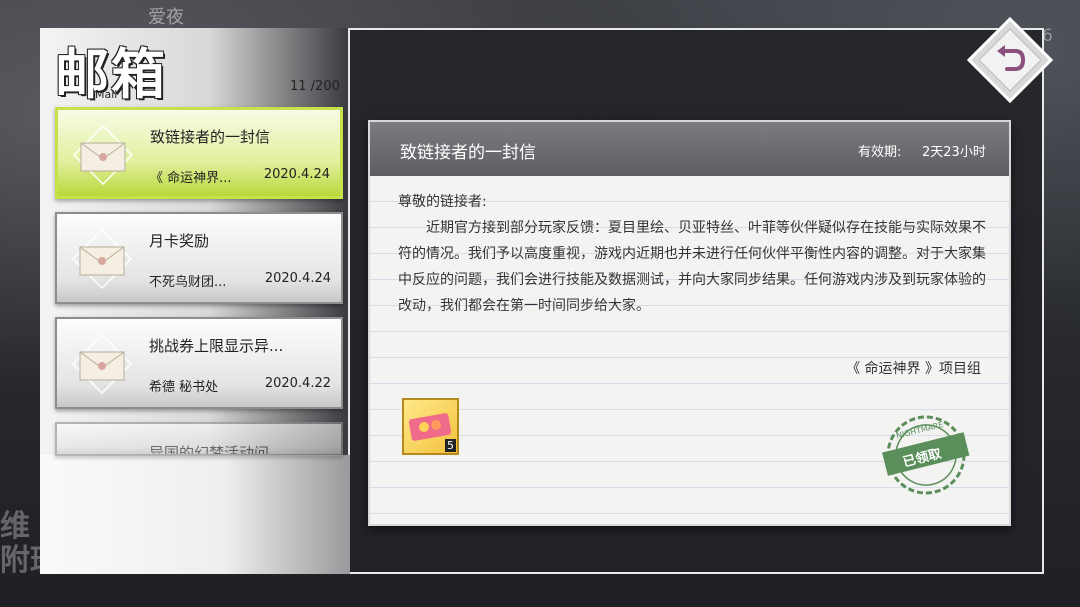 Image resolution: width=1080 pixels, height=607 pixels. I want to click on mail-list-item: 挑战券上限显示异... 希德 秘书处 2020.4.22, so click(199, 363).